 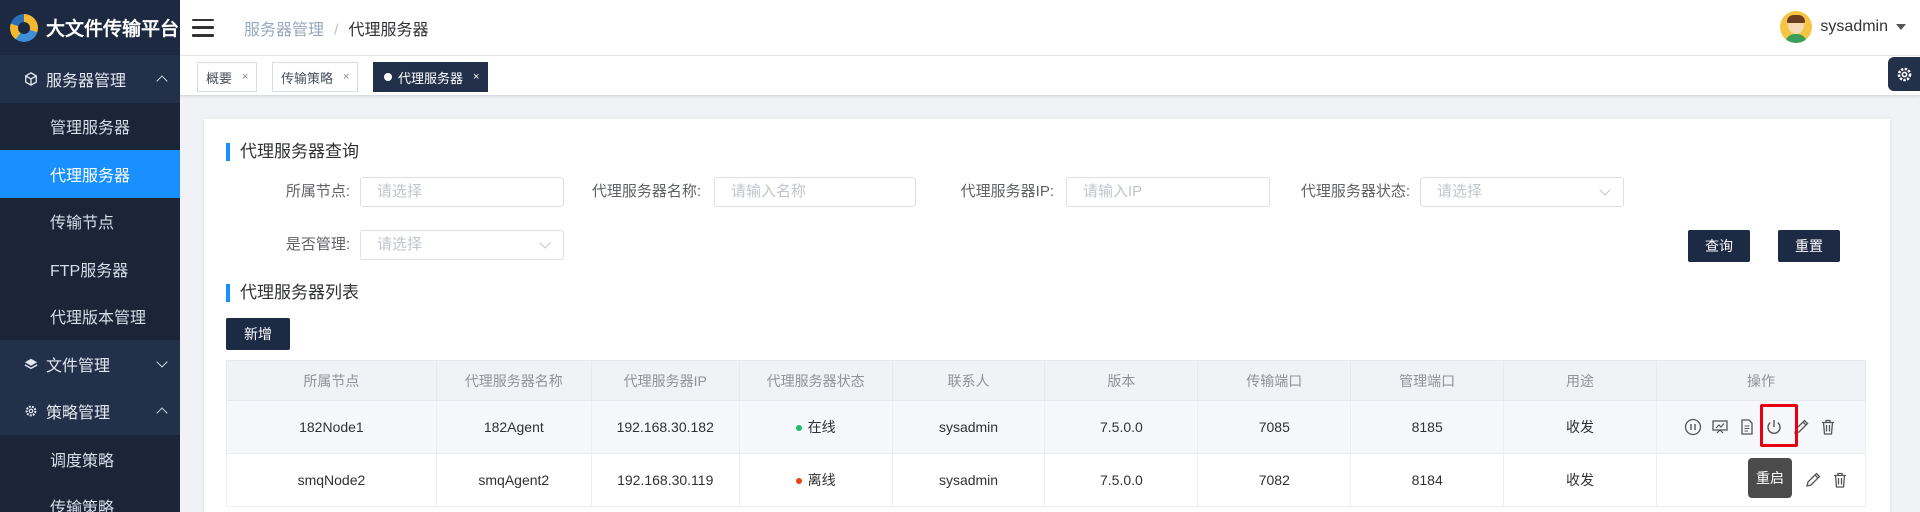 What do you see at coordinates (331, 427) in the screenshot?
I see `cell-node: 182Node1` at bounding box center [331, 427].